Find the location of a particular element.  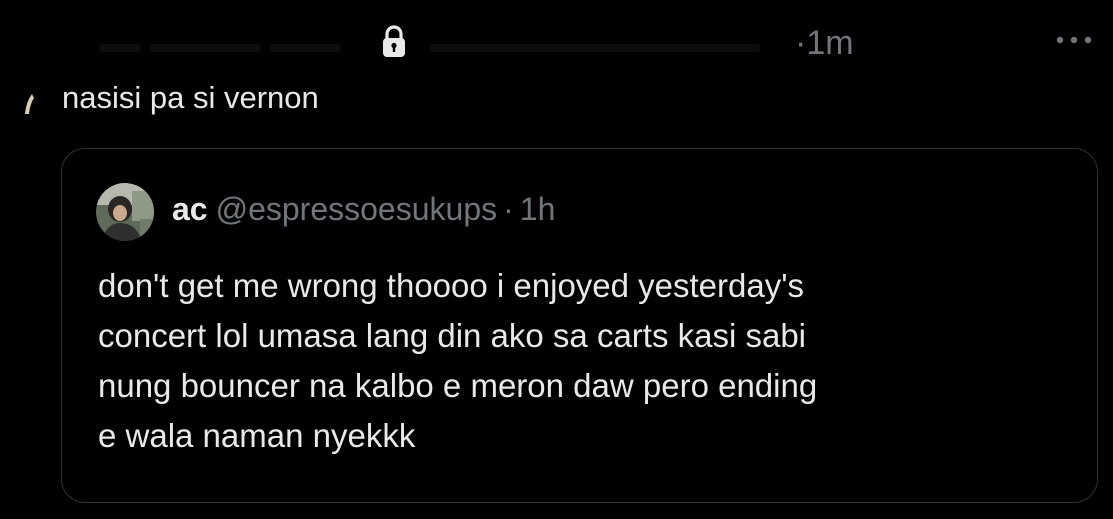

lock-icon is located at coordinates (394, 41).